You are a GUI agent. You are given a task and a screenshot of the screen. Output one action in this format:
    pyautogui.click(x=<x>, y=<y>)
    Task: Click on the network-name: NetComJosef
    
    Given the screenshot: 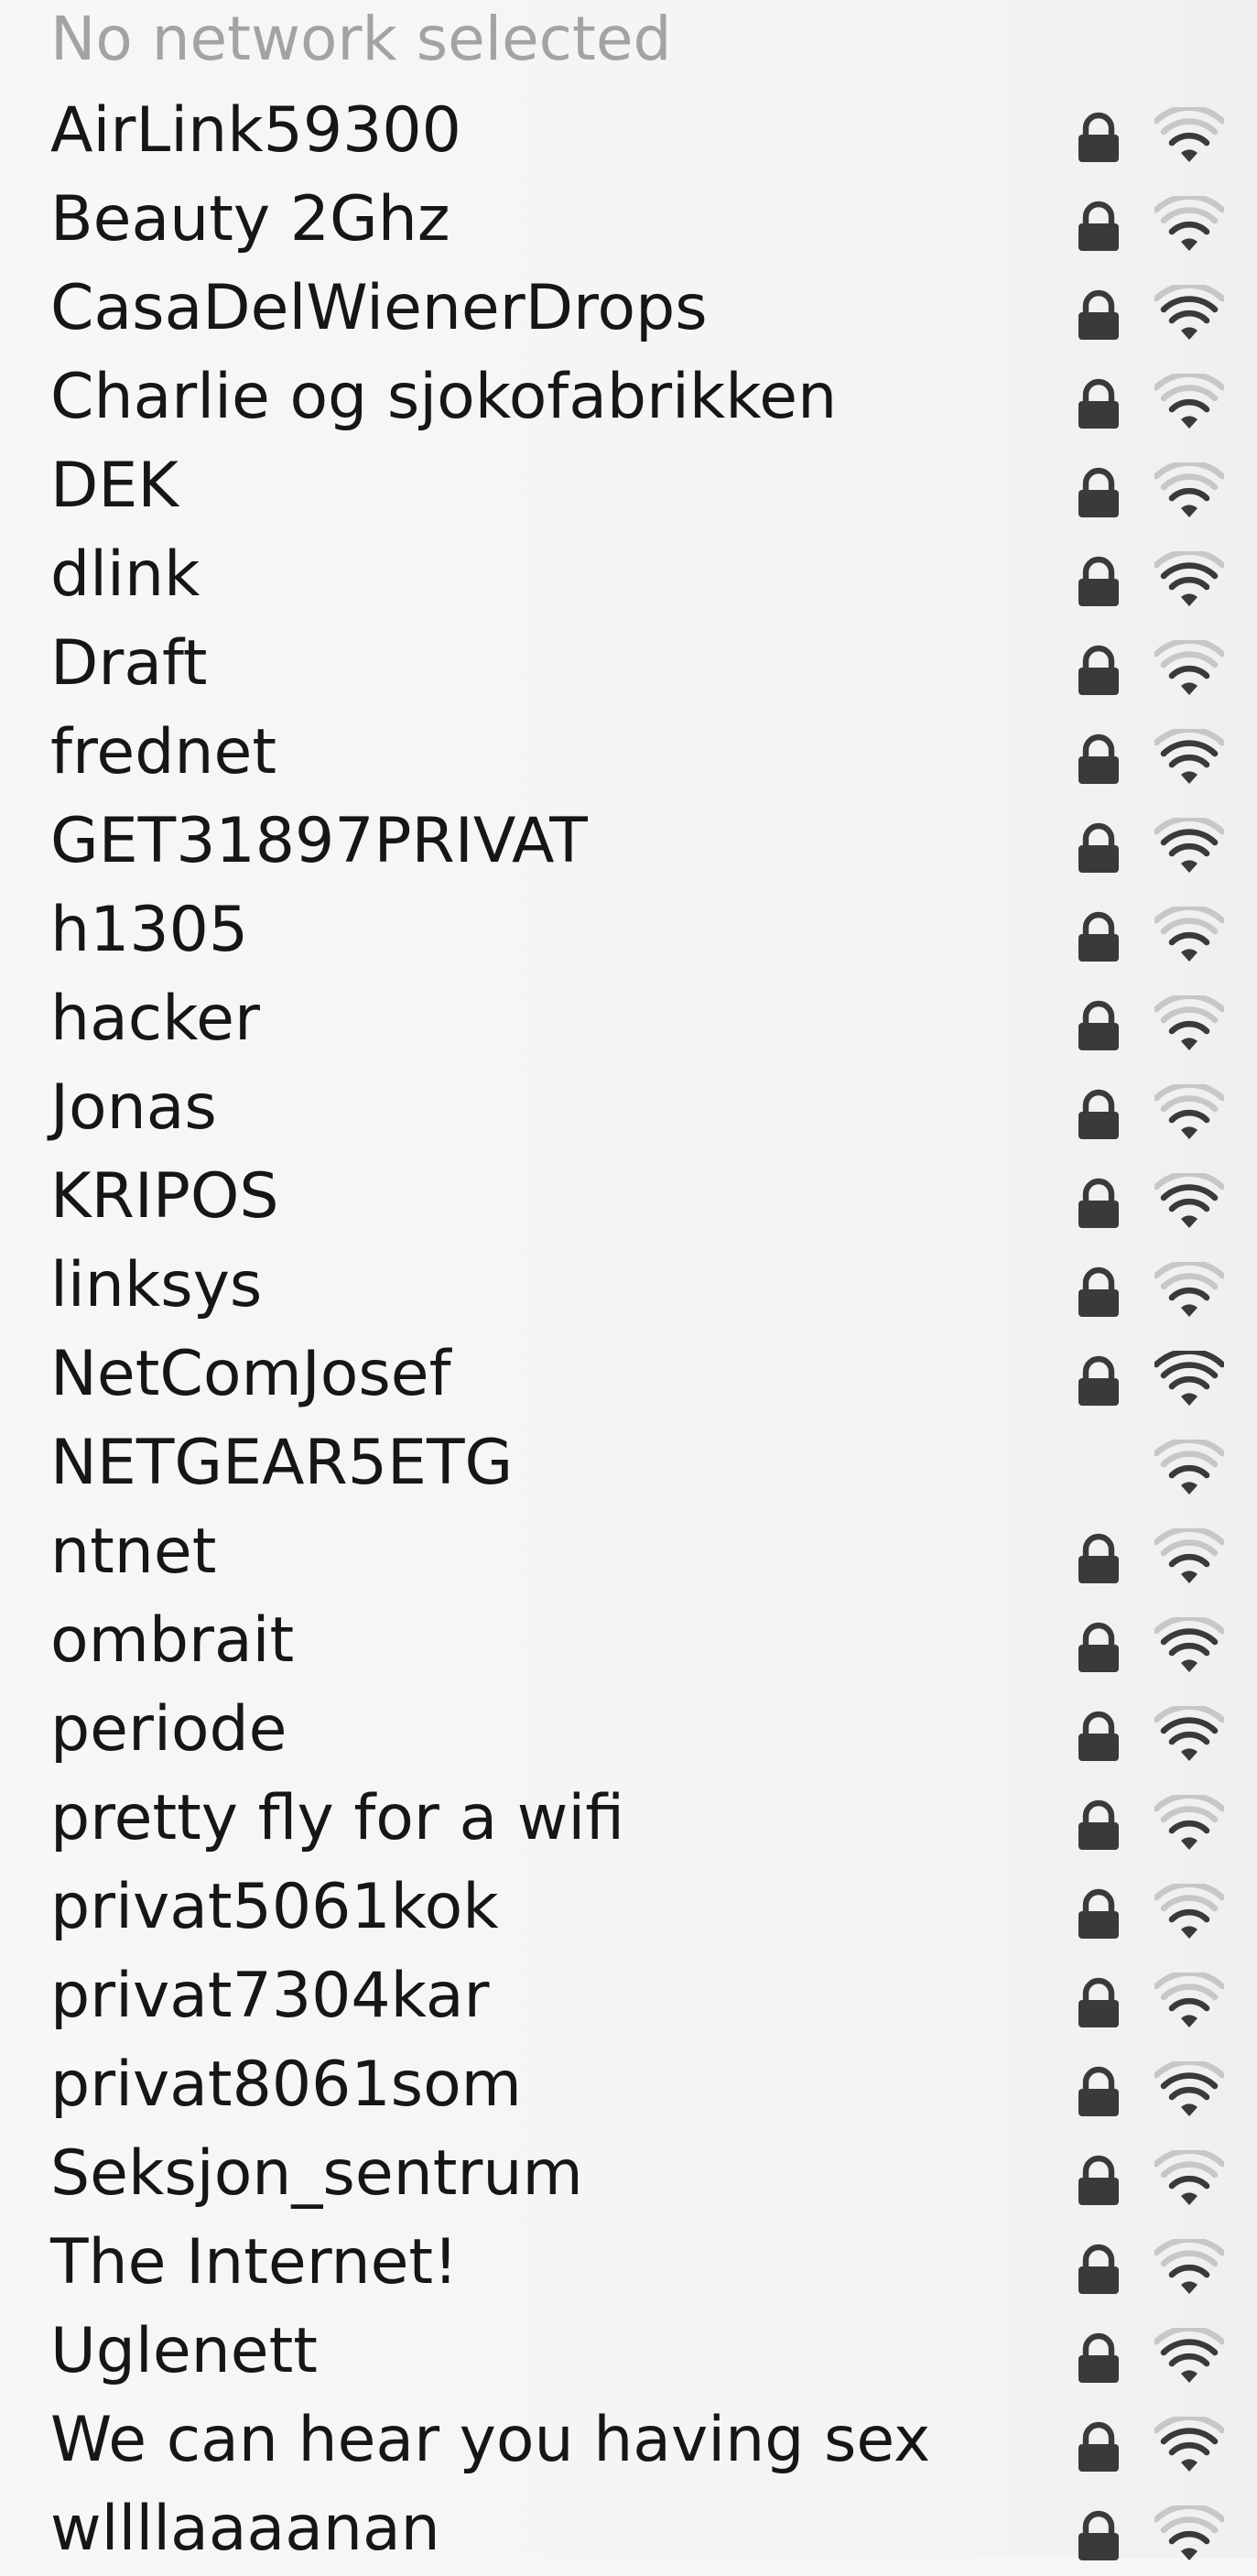 What is the action you would take?
    pyautogui.click(x=250, y=1374)
    